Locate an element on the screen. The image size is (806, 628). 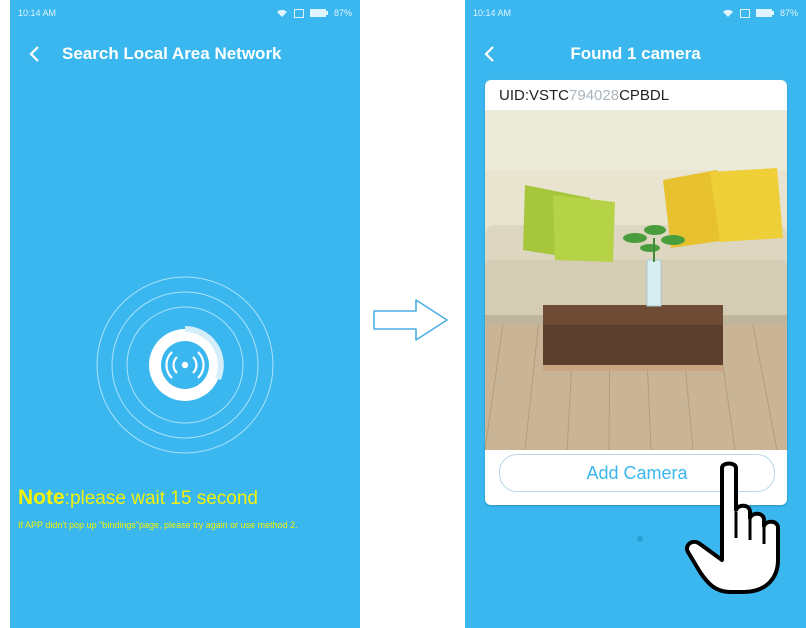
uid-masked: 794028 is located at coordinates (594, 95).